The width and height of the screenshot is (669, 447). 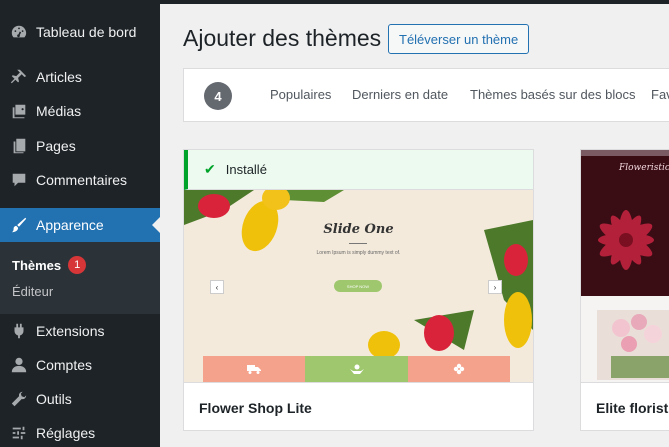 What do you see at coordinates (19, 146) in the screenshot?
I see `pages-icon` at bounding box center [19, 146].